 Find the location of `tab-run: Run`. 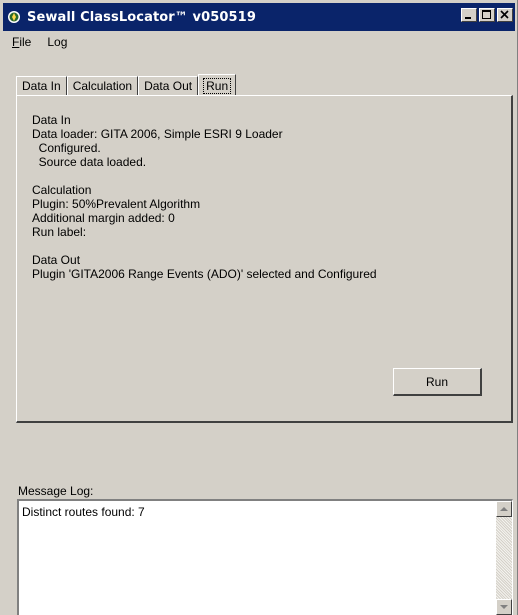

tab-run: Run is located at coordinates (217, 85).